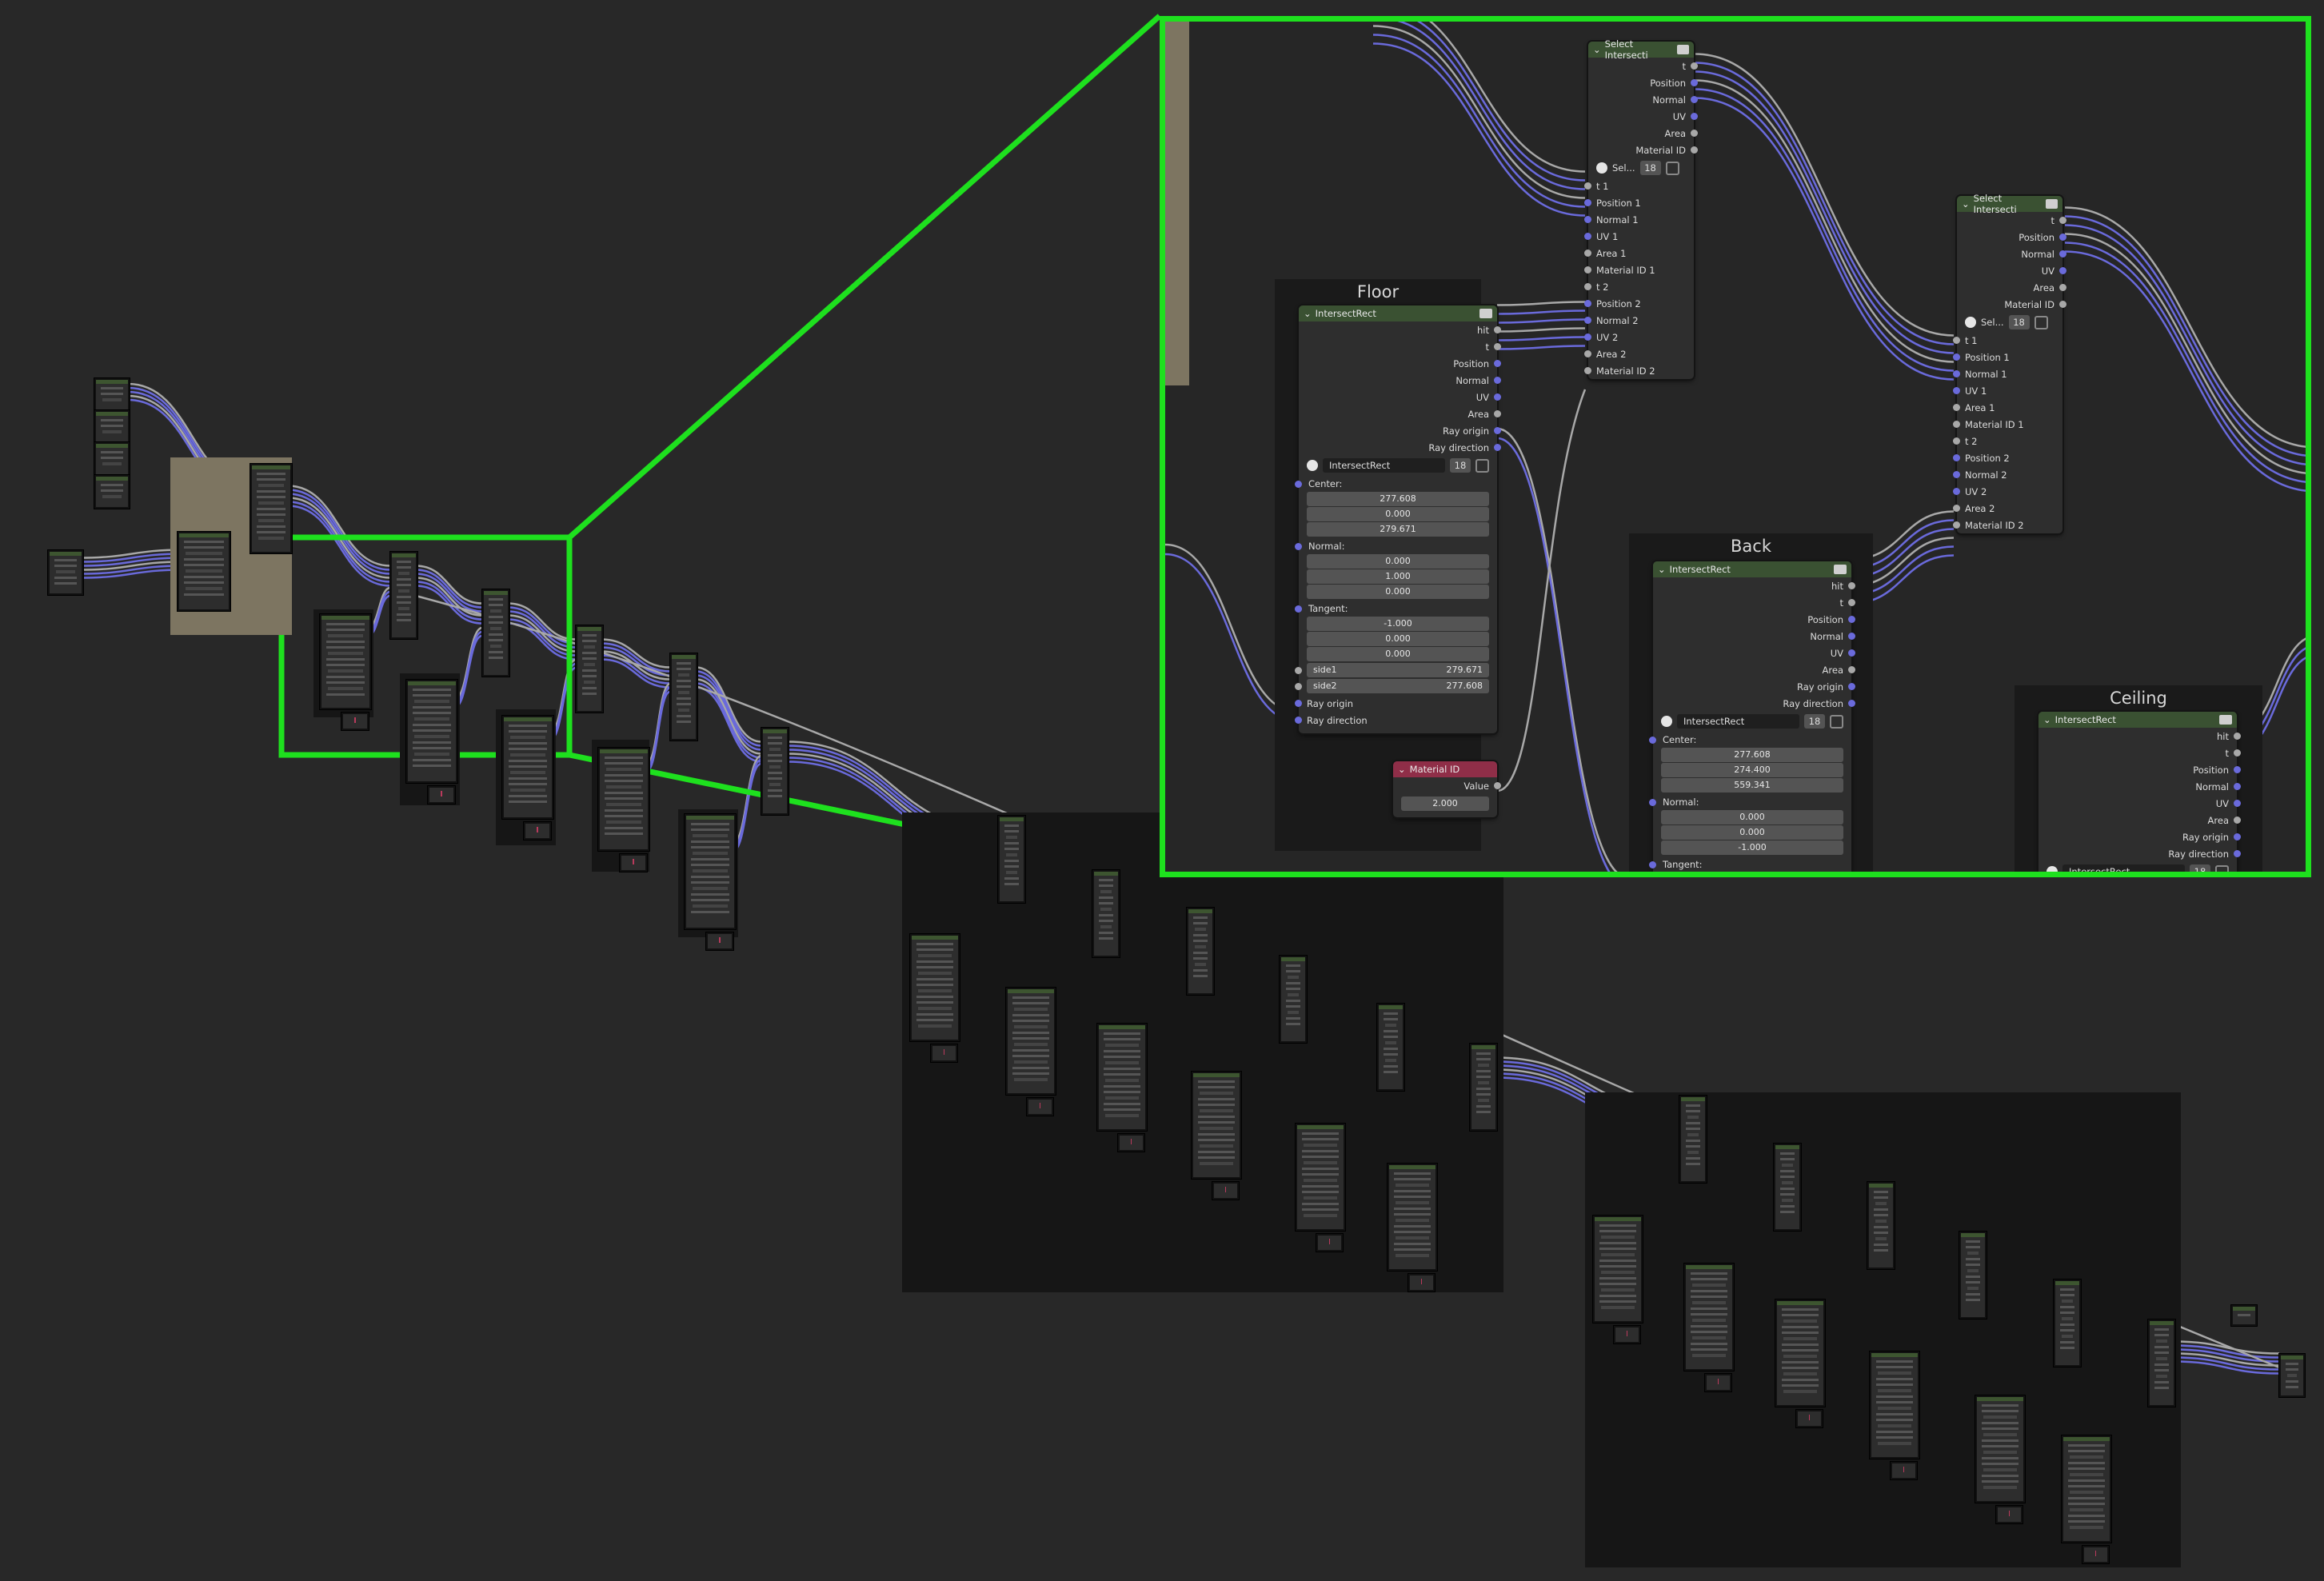  I want to click on center-x-field: 277.608, so click(1398, 499).